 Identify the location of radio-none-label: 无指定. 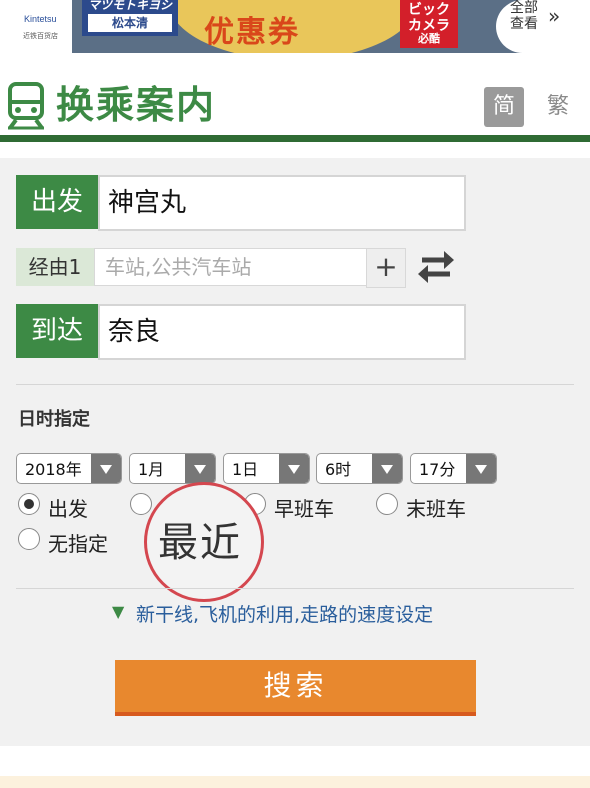
(78, 544).